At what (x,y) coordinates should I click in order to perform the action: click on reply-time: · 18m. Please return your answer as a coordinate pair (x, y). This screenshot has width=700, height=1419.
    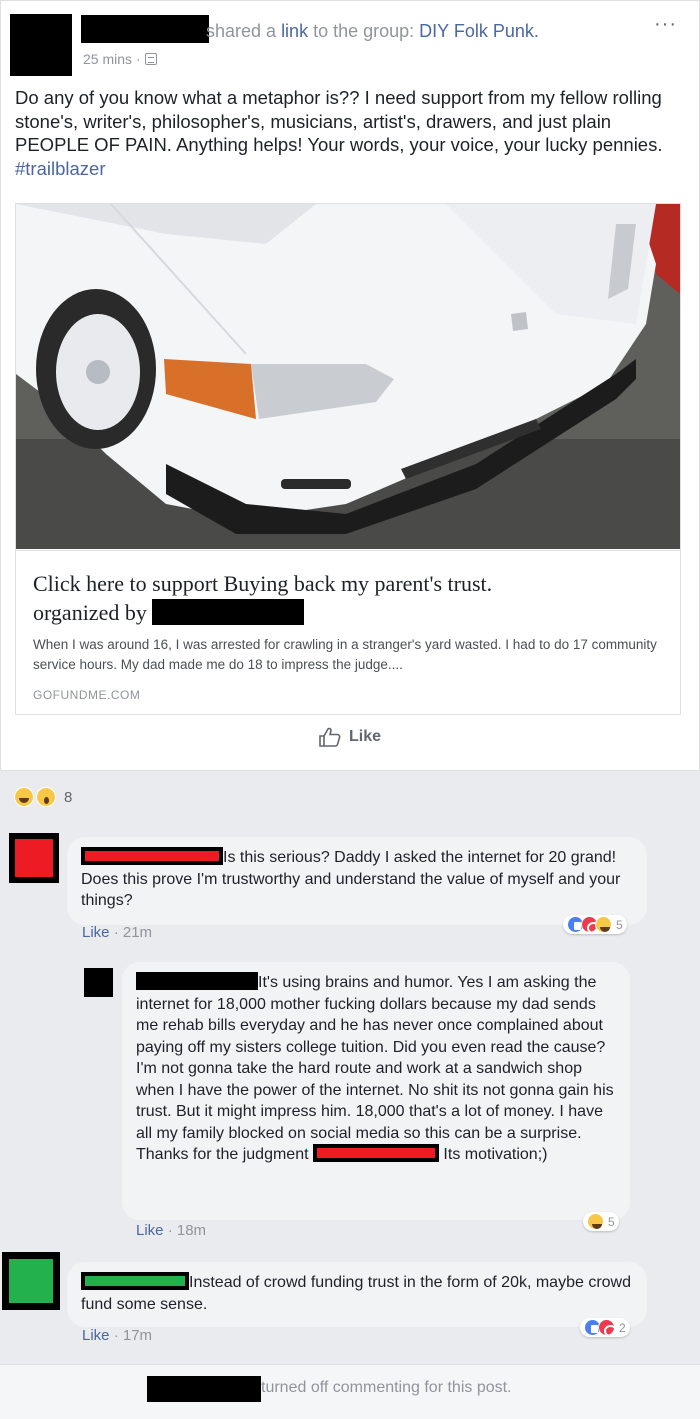
    Looking at the image, I should click on (185, 1230).